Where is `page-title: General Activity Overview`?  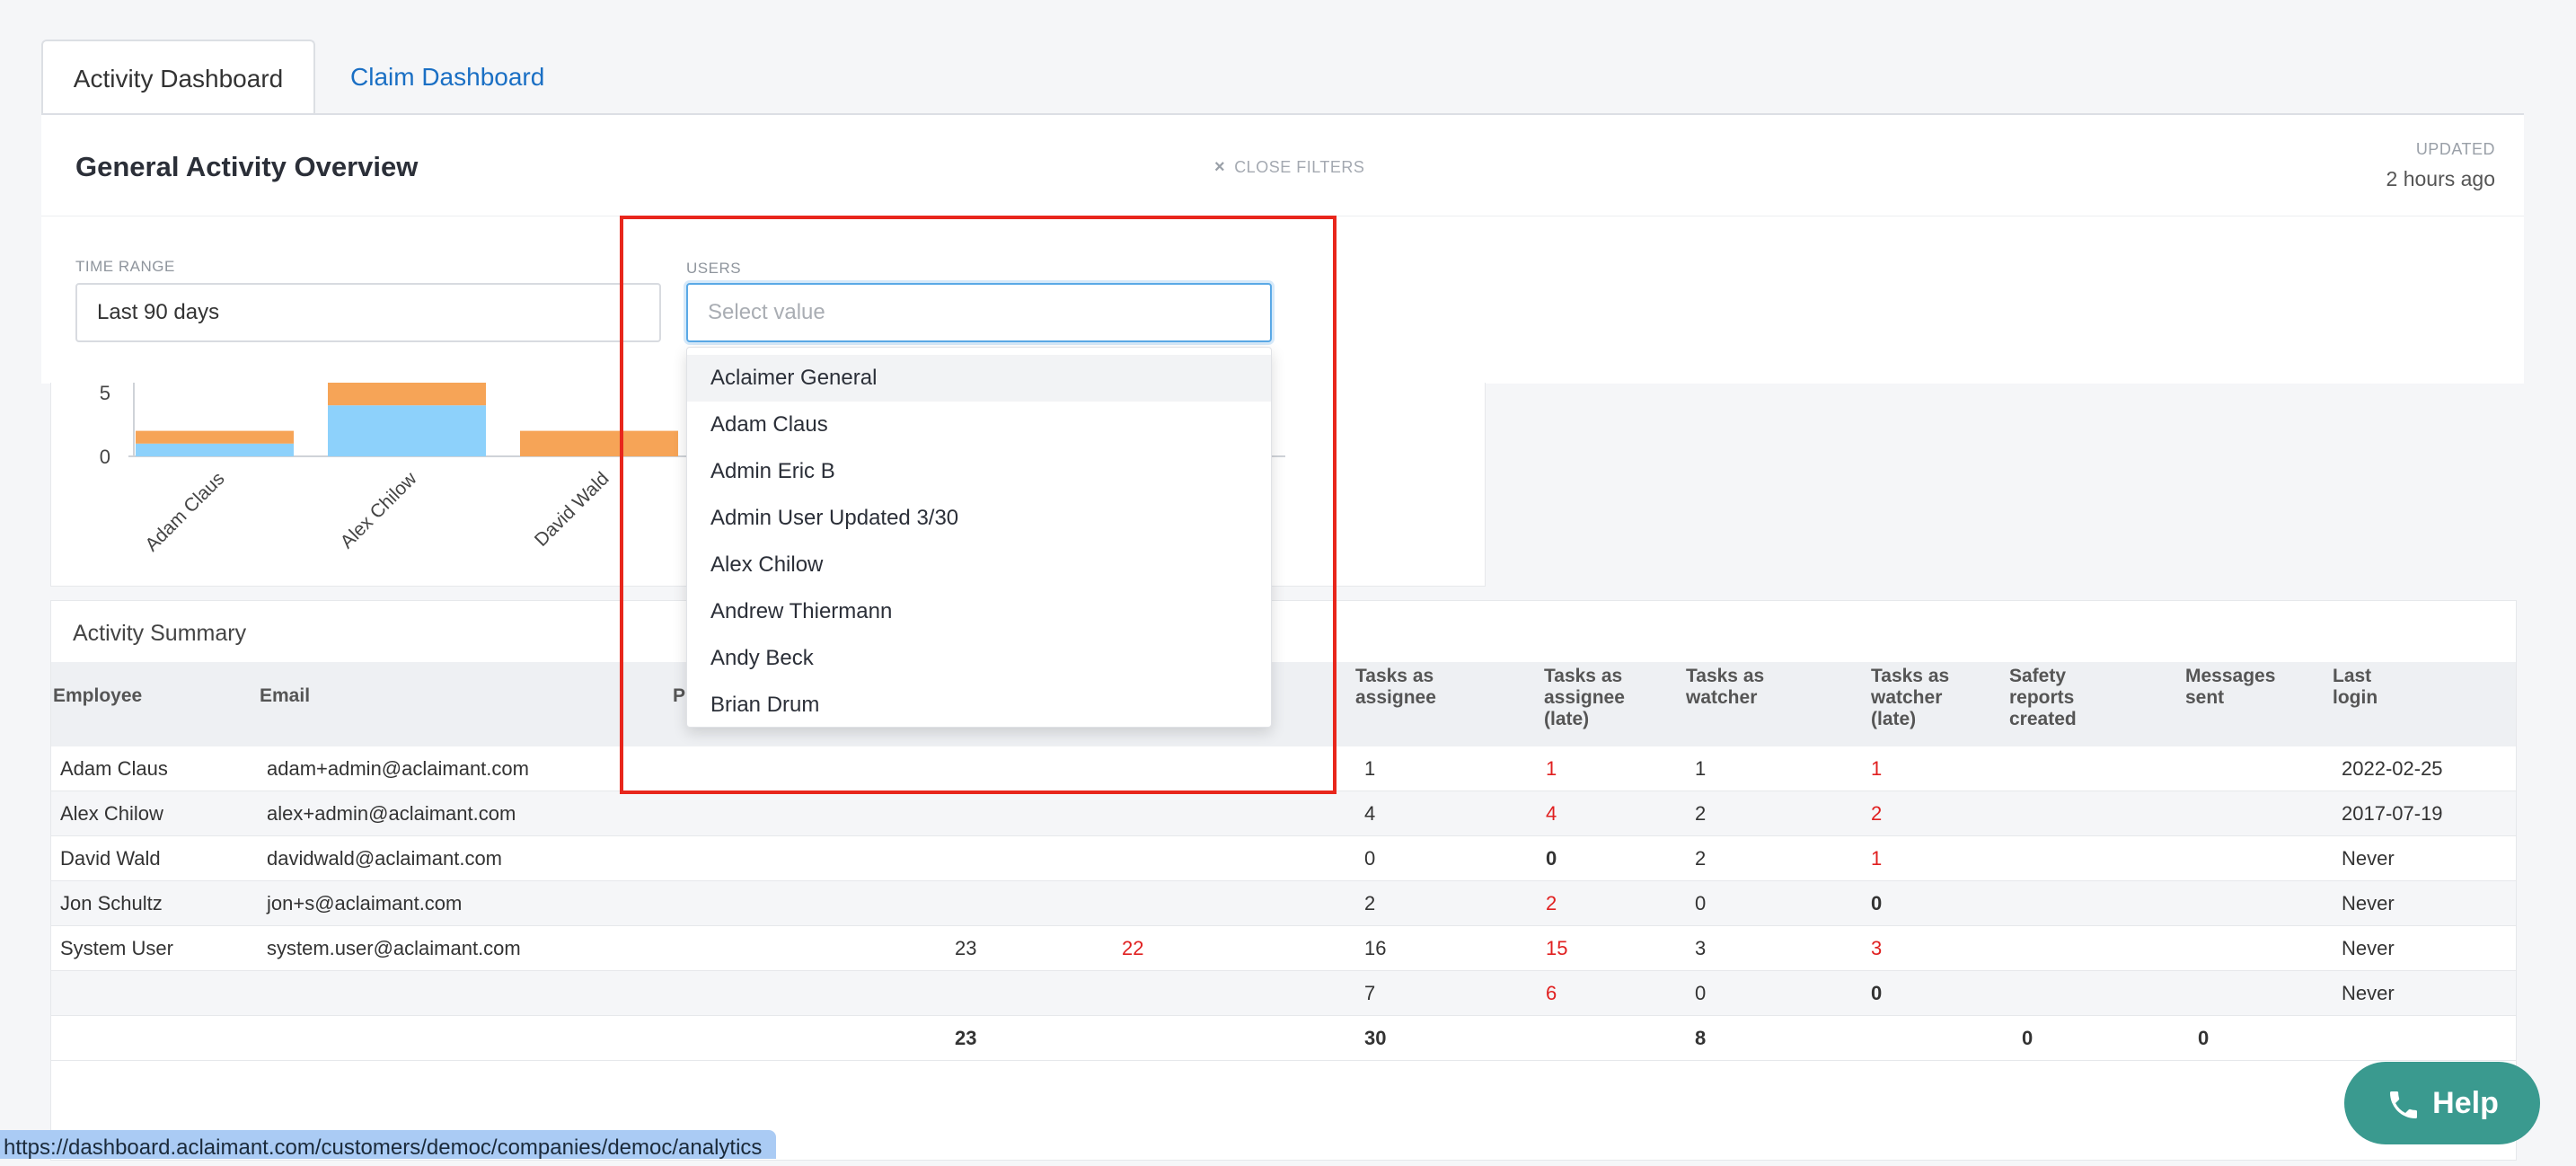
page-title: General Activity Overview is located at coordinates (247, 166).